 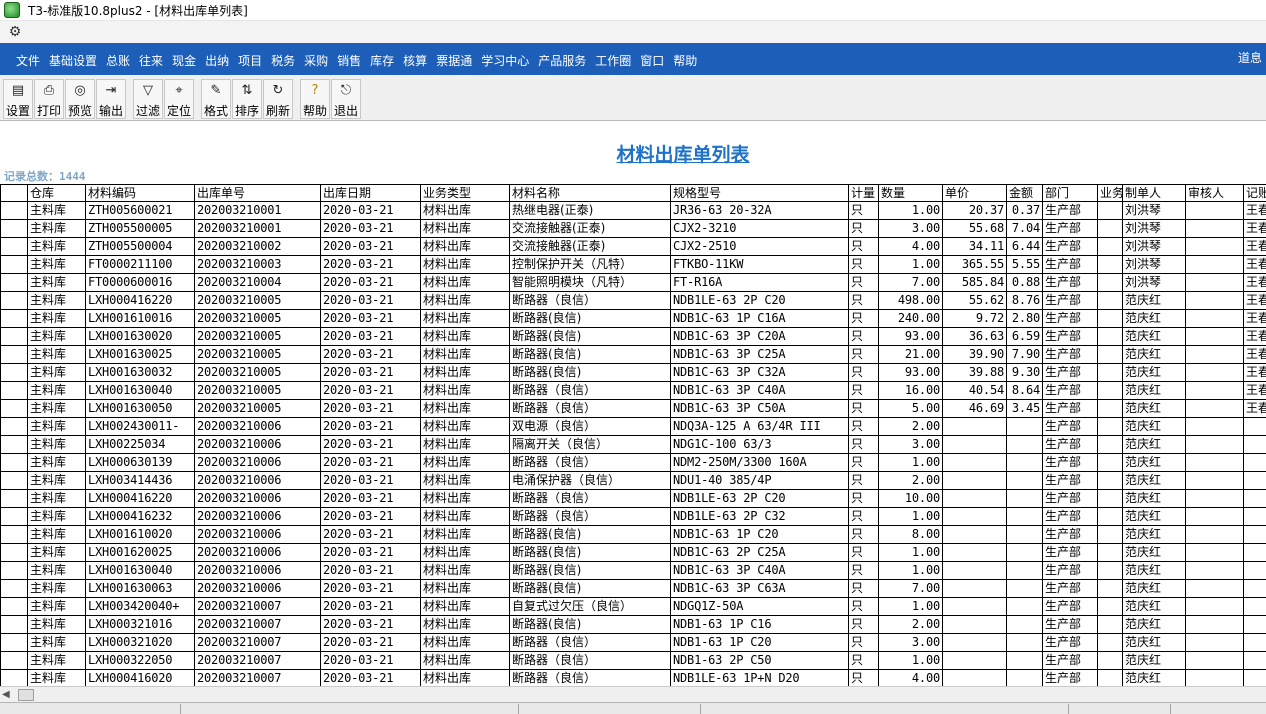 I want to click on export-button: ⇥ 输出, so click(x=111, y=99).